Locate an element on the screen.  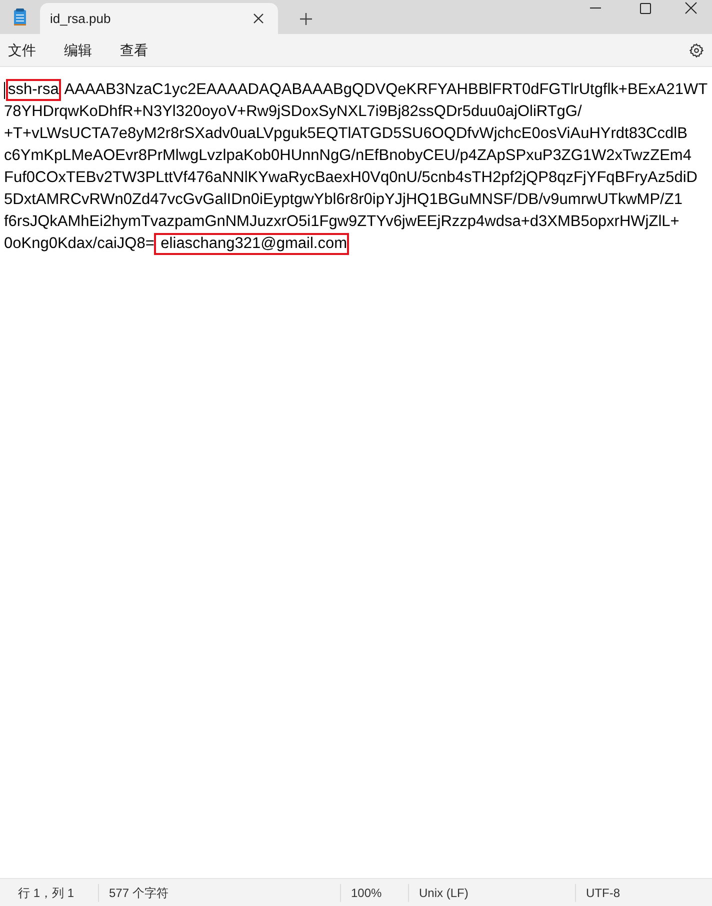
key-text: Fuf0COxTEBv2TW3PLttVf476aNNlKYwaRycBaexH0Vq0nU/5cnb4sTH2pf2jQP8qzFjYFqBFryAz5diD is located at coordinates (351, 178).